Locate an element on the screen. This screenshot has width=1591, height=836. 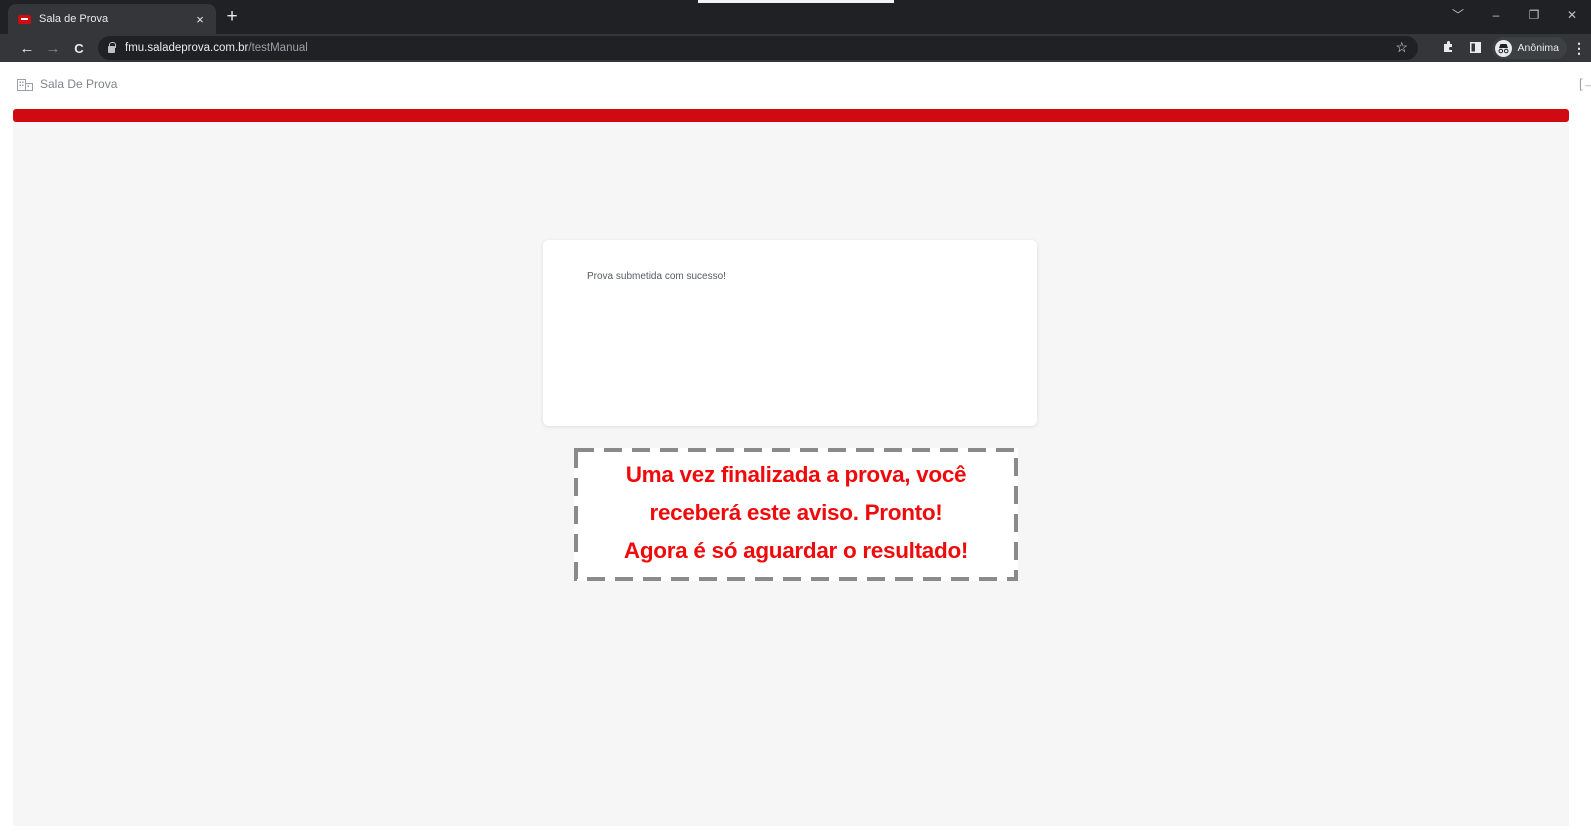
tab-search-icon: ﹀ is located at coordinates (1458, 14).